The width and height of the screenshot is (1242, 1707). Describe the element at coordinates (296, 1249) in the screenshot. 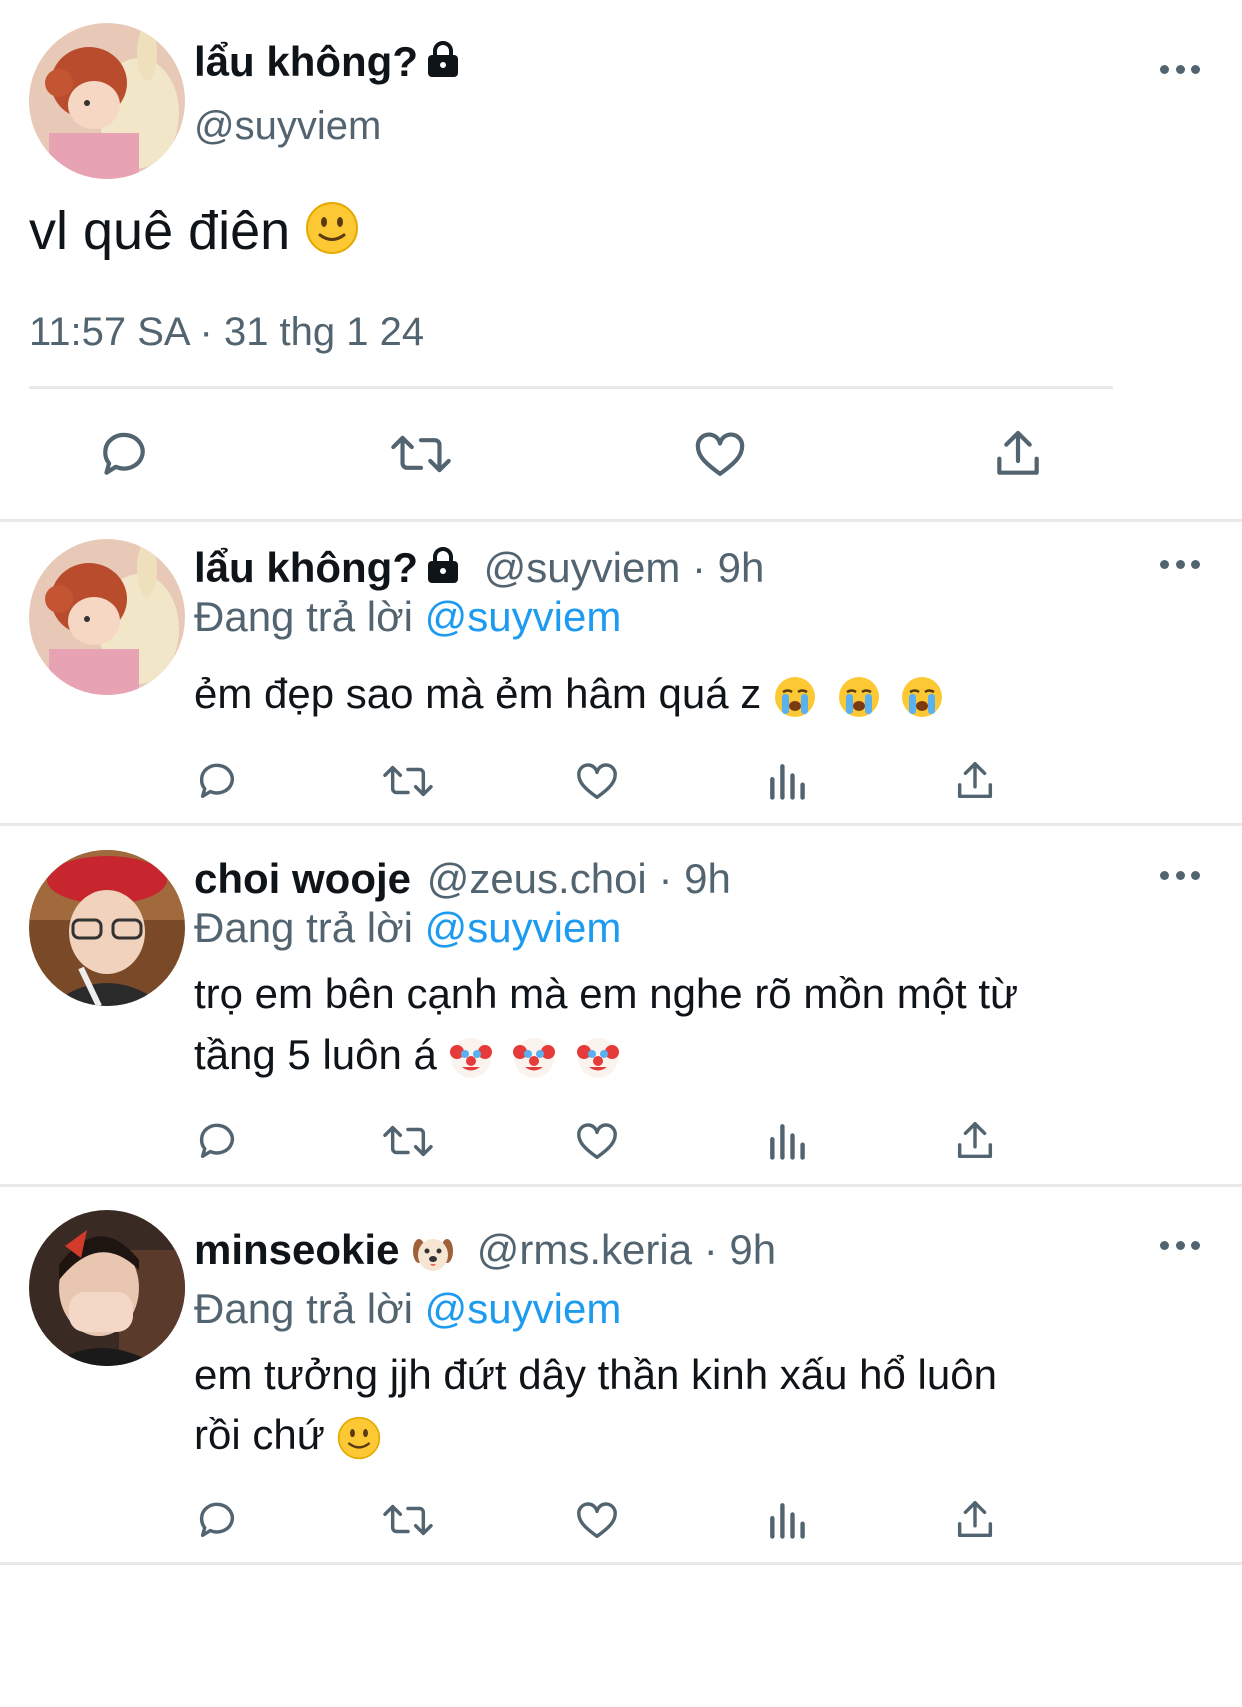

I see `display-name: minseokie` at that location.